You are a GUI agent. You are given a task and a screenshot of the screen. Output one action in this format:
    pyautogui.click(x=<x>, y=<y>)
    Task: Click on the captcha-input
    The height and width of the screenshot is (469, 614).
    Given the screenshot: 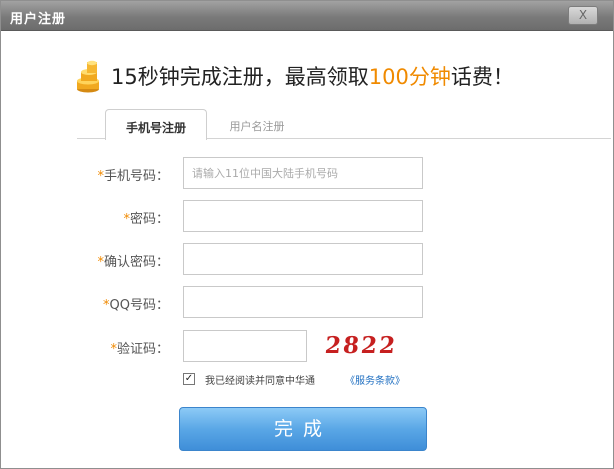 What is the action you would take?
    pyautogui.click(x=245, y=346)
    